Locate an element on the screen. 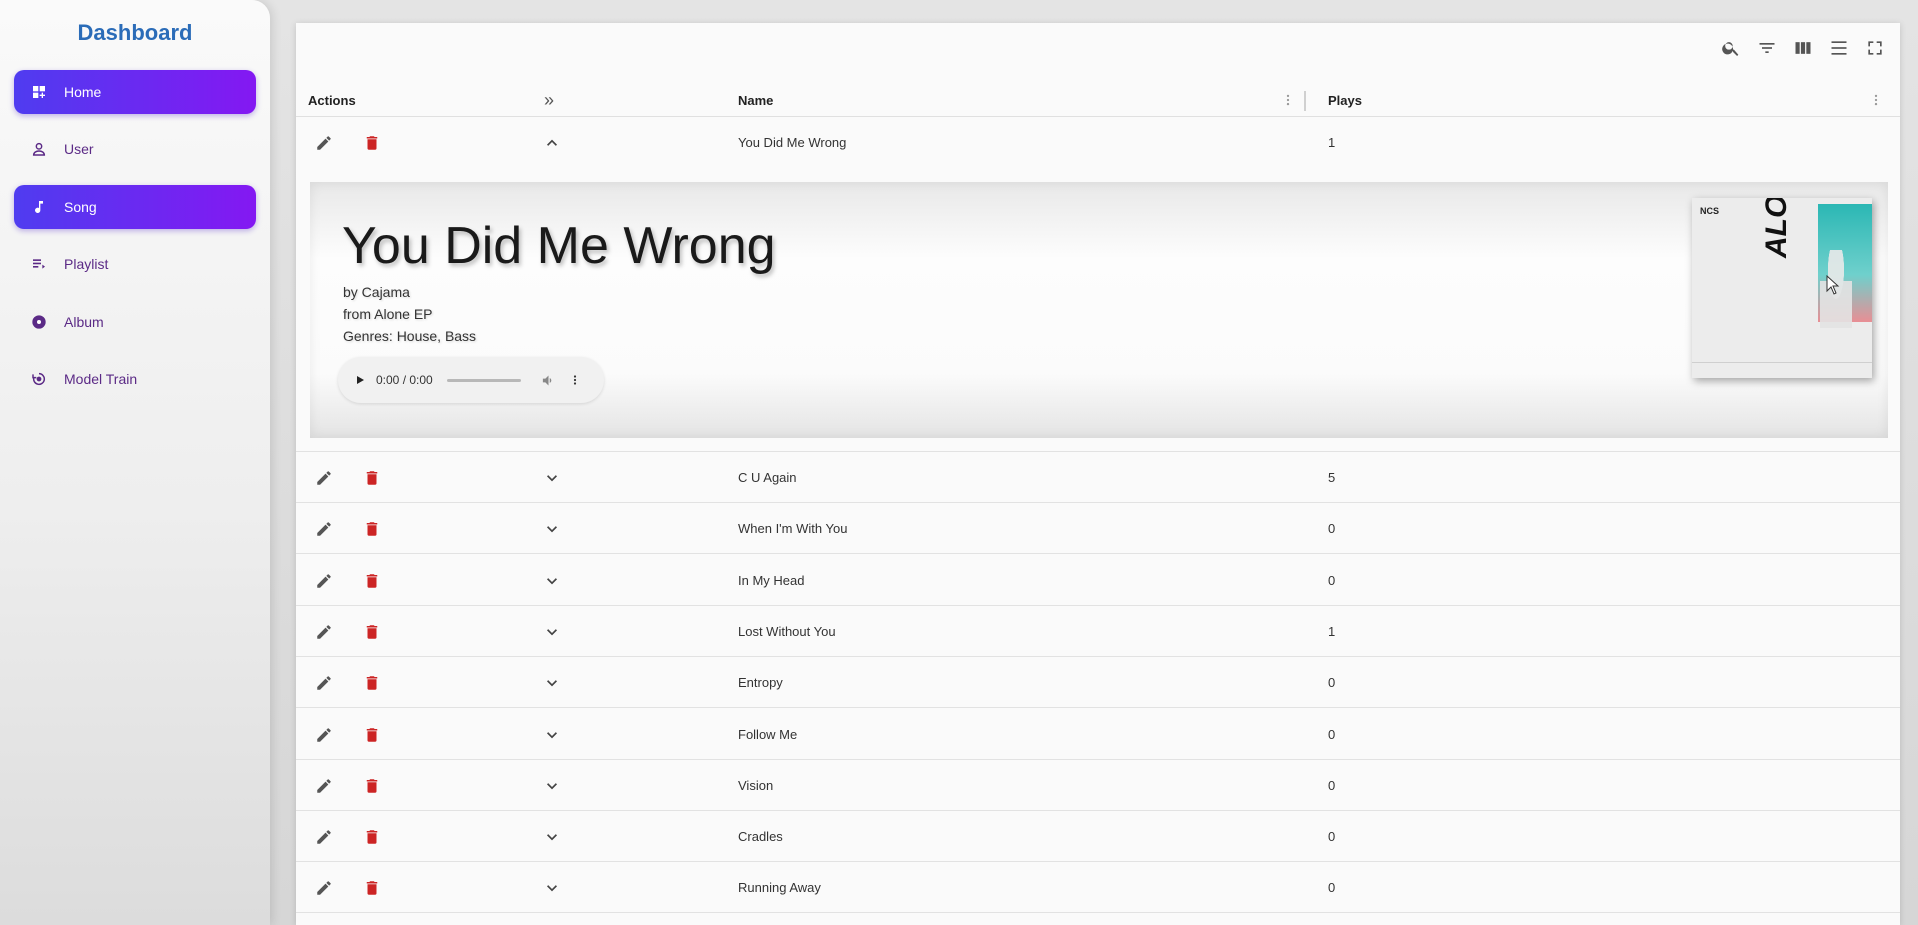  dashboard-icon is located at coordinates (39, 92).